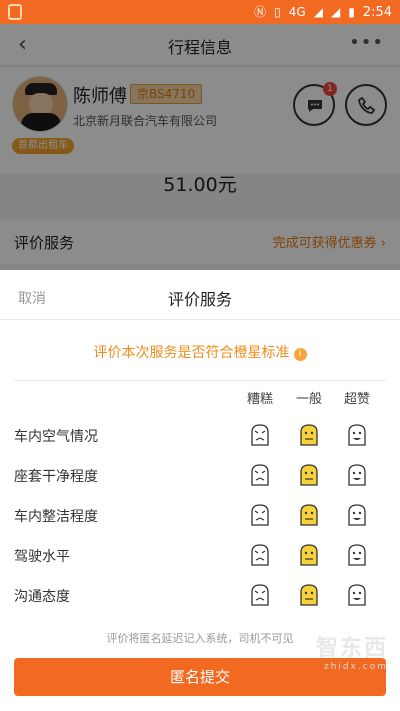  I want to click on rating-row: 驾驶水平, so click(200, 556).